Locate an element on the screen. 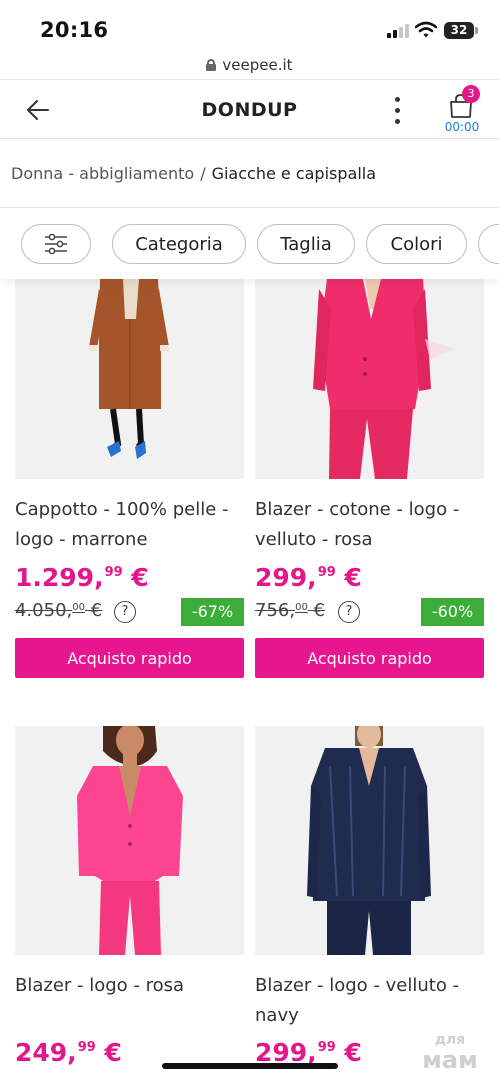 The image size is (499, 1080). status-bar: 20:16 32 is located at coordinates (249, 25).